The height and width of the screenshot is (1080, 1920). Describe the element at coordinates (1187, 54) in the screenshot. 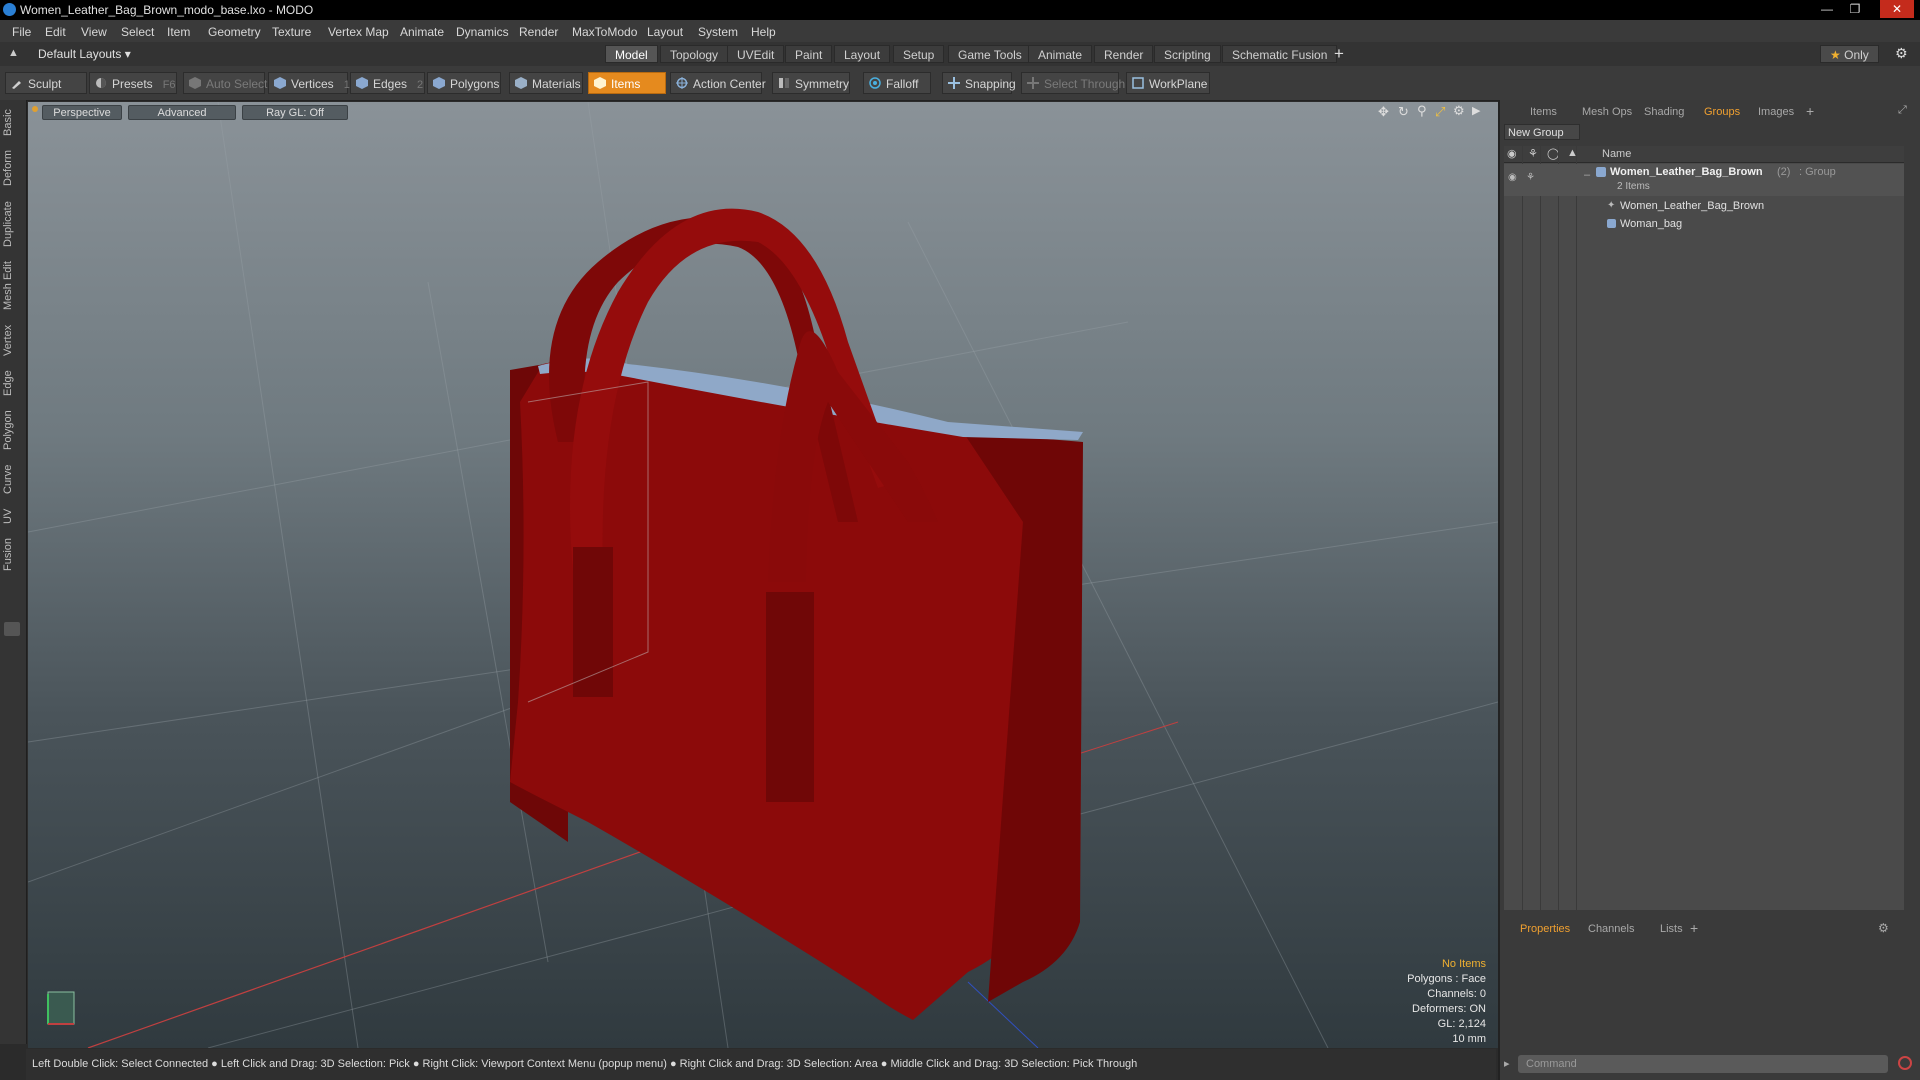

I see `tab-scripting: Scripting` at that location.